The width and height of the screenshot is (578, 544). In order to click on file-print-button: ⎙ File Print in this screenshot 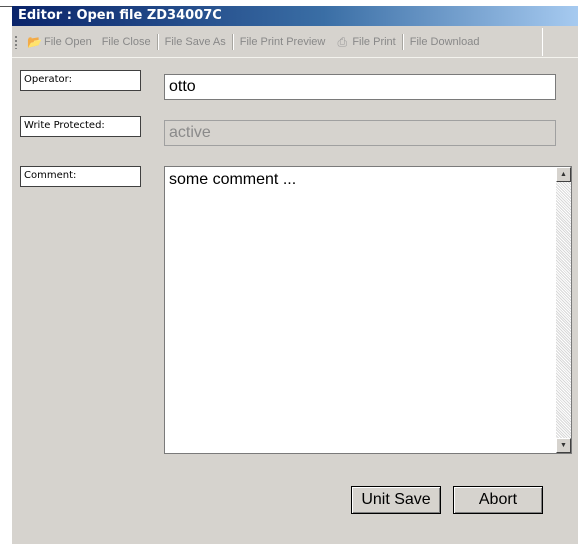, I will do `click(365, 42)`.